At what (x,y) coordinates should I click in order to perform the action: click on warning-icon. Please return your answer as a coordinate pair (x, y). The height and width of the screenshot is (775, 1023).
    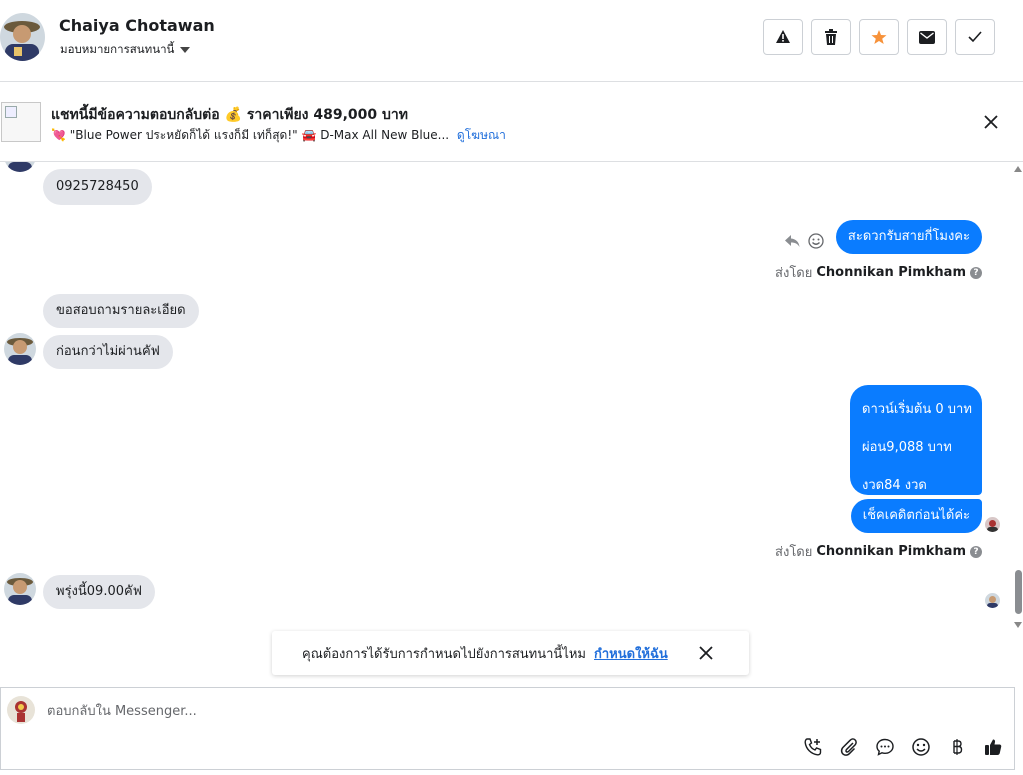
    Looking at the image, I should click on (783, 36).